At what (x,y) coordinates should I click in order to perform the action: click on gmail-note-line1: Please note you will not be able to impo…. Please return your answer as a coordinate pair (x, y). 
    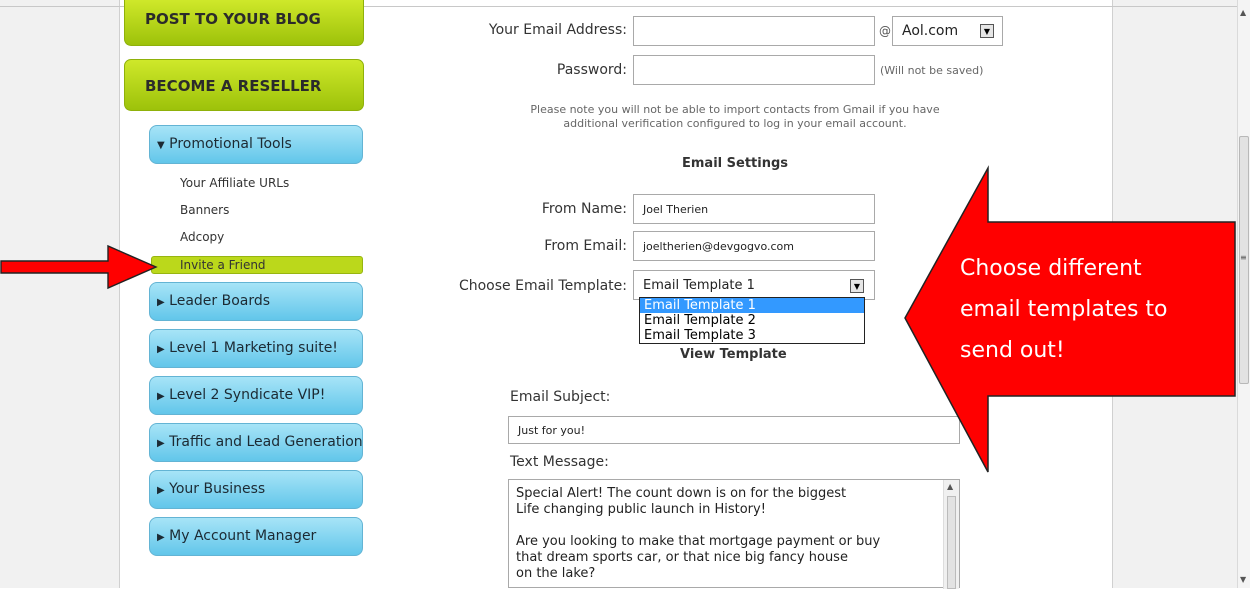
    Looking at the image, I should click on (735, 109).